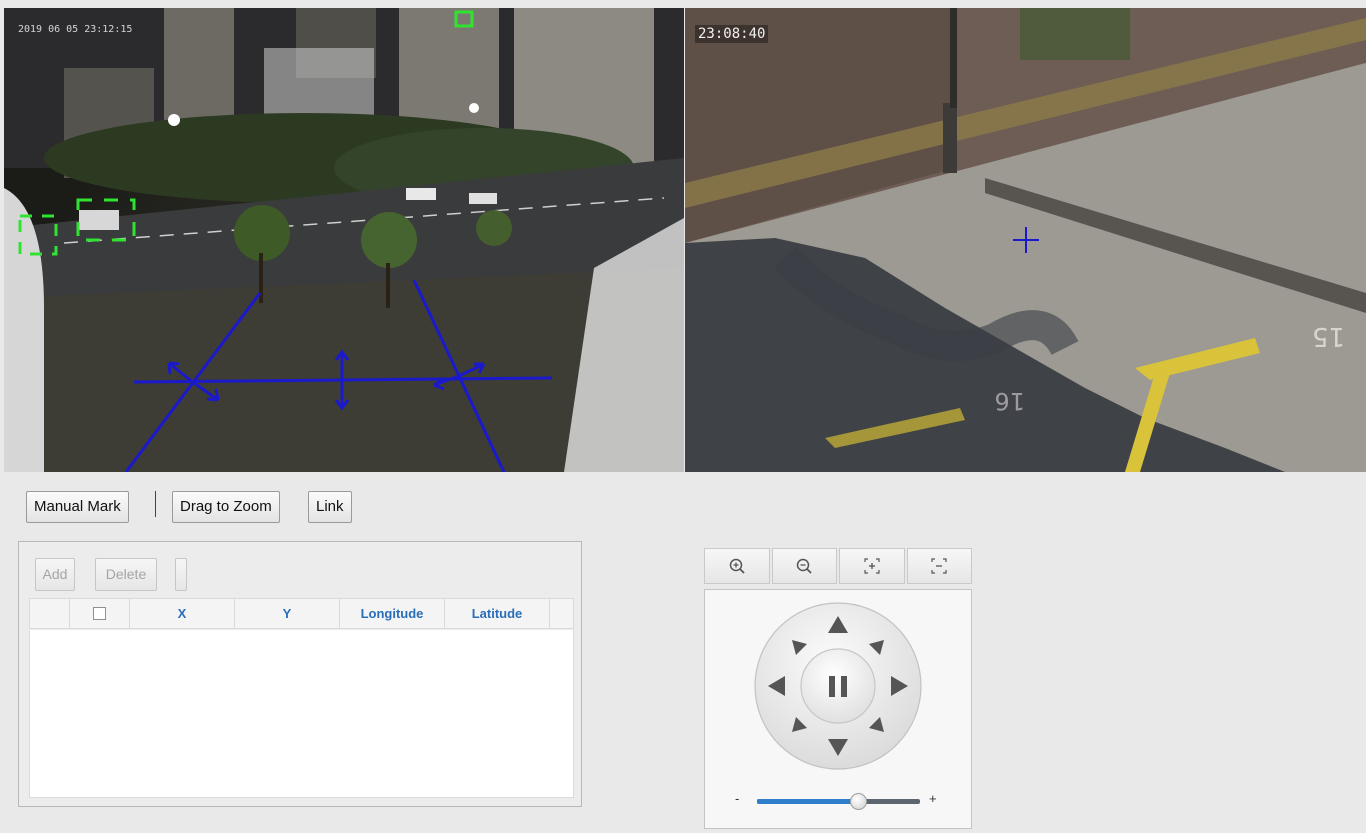  What do you see at coordinates (182, 613) in the screenshot?
I see `column-header-x: X` at bounding box center [182, 613].